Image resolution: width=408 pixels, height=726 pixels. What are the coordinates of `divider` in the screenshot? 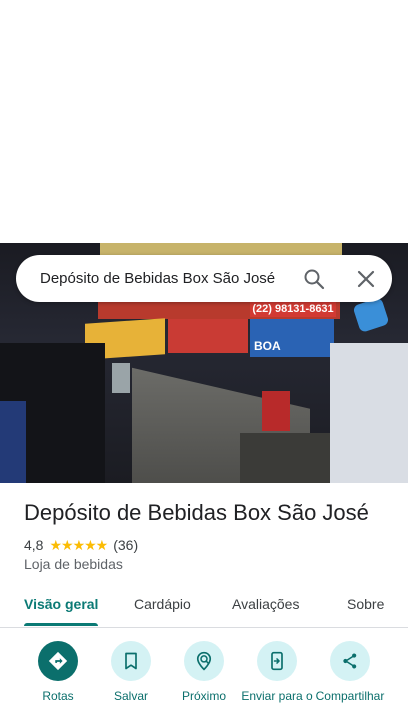 It's located at (204, 627).